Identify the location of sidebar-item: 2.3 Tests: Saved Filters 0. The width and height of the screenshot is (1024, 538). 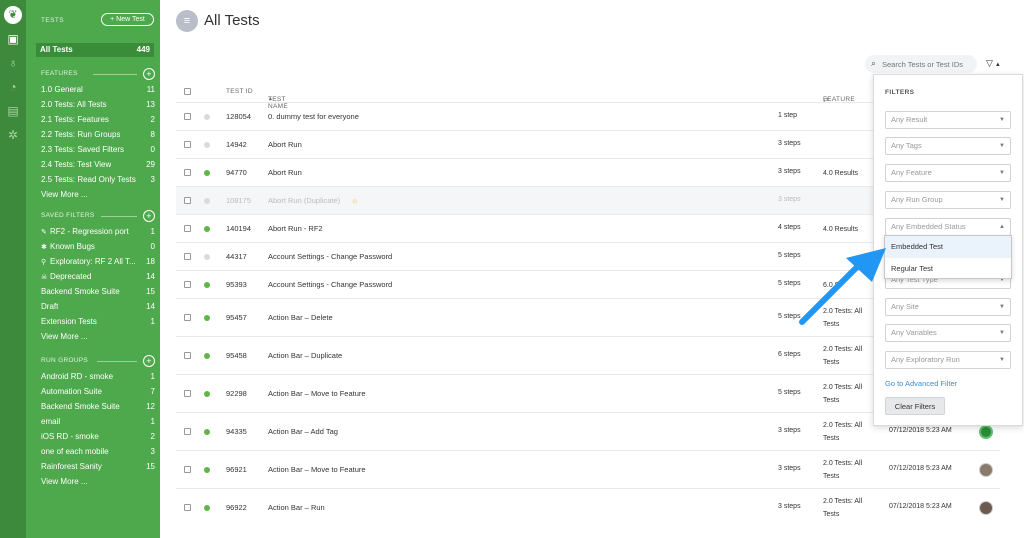
(98, 149).